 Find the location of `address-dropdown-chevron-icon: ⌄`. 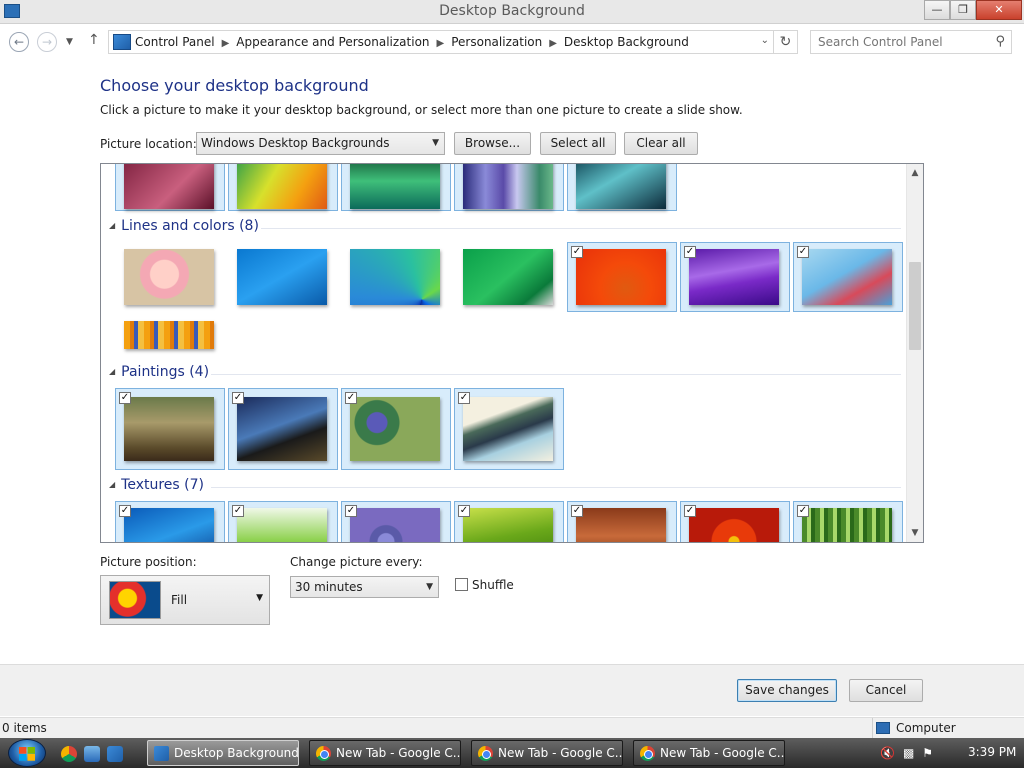

address-dropdown-chevron-icon: ⌄ is located at coordinates (765, 40).